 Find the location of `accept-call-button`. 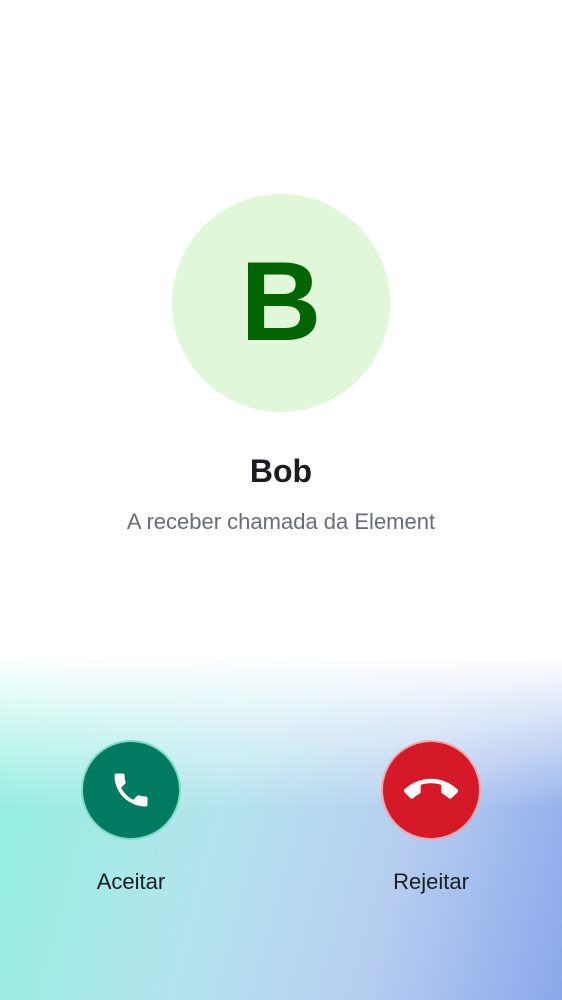

accept-call-button is located at coordinates (131, 790).